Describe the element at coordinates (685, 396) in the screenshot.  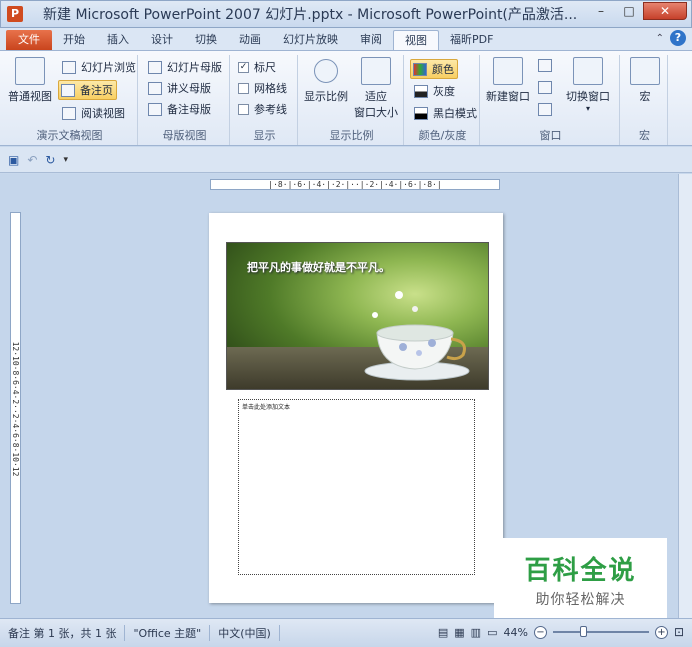
I see `vertical-scrollbar` at that location.